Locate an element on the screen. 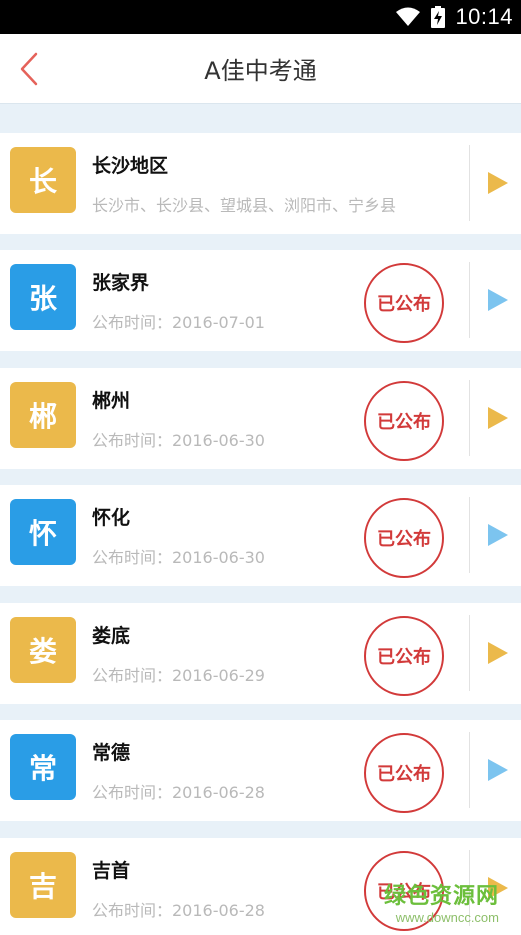 This screenshot has width=521, height=935. region-name: 吉首 is located at coordinates (111, 871).